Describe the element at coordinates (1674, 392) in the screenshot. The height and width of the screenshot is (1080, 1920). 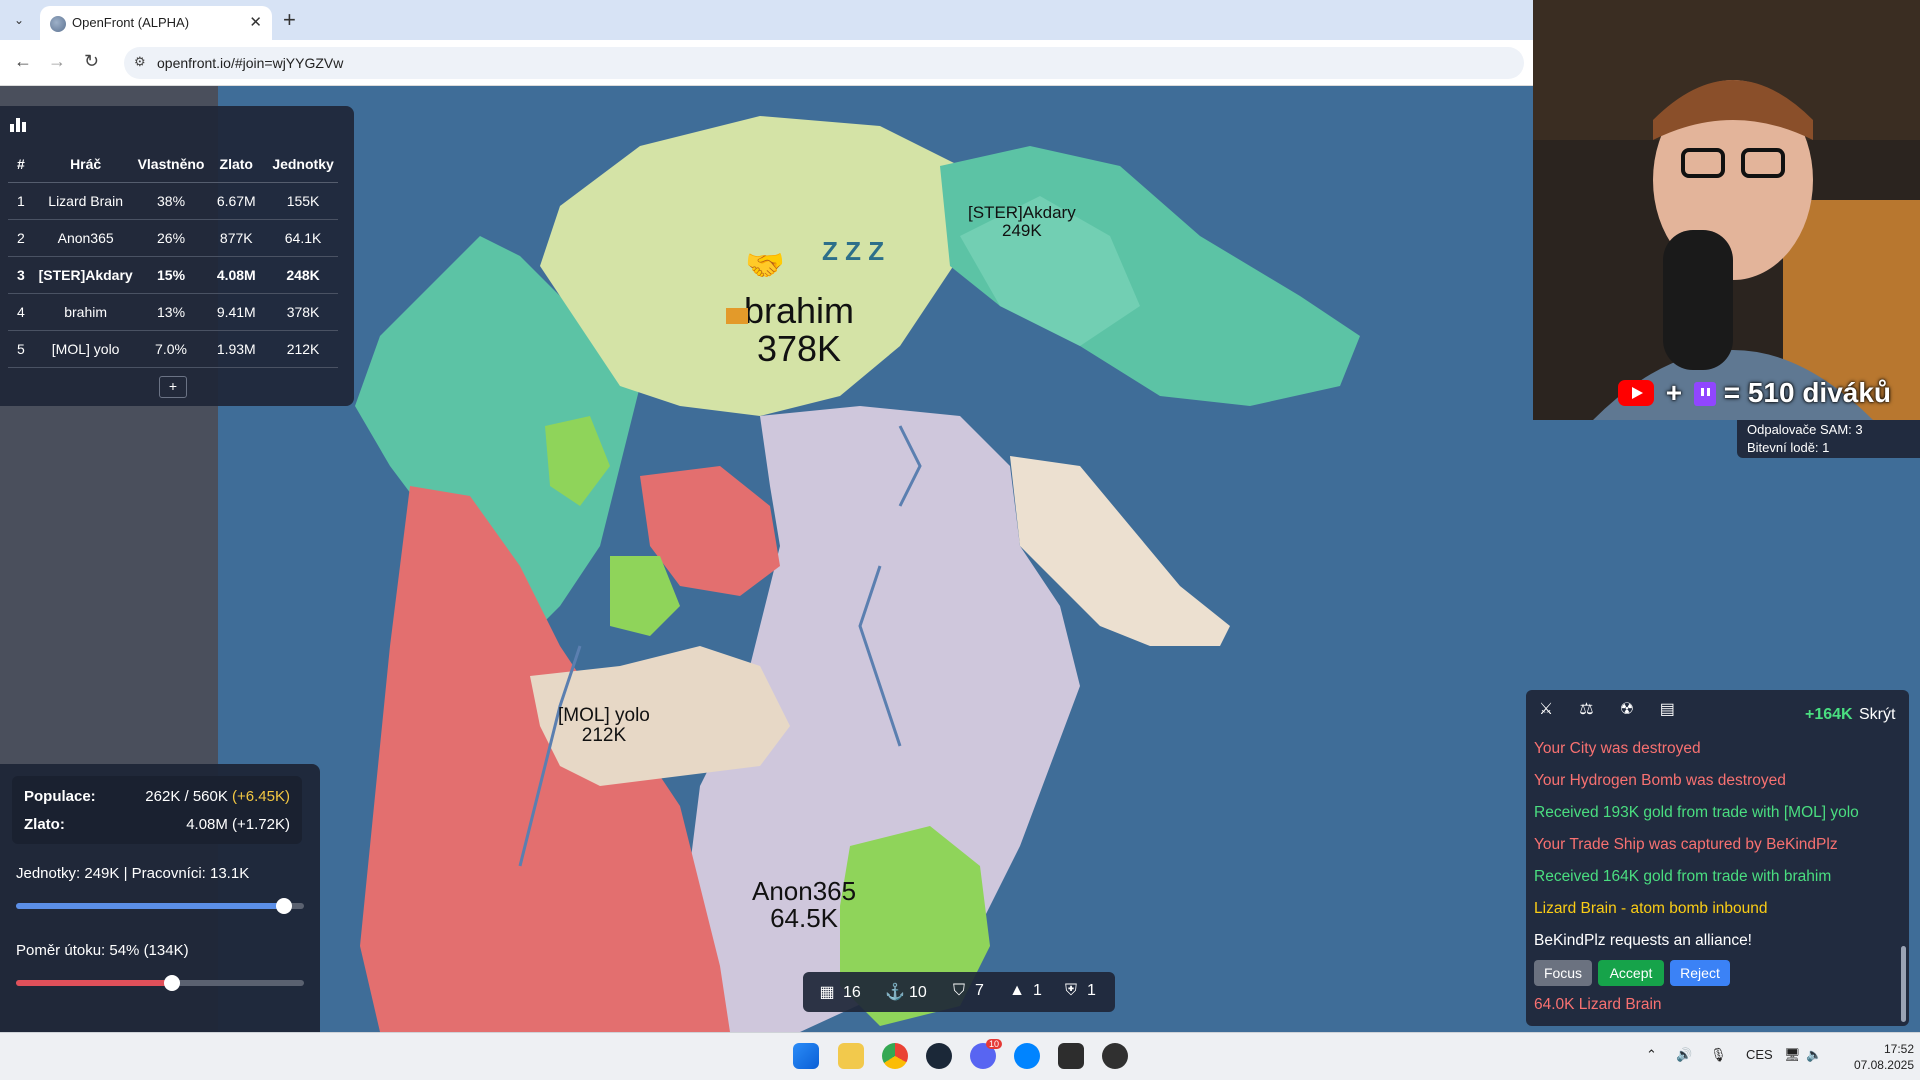
I see `plus-sign: +` at that location.